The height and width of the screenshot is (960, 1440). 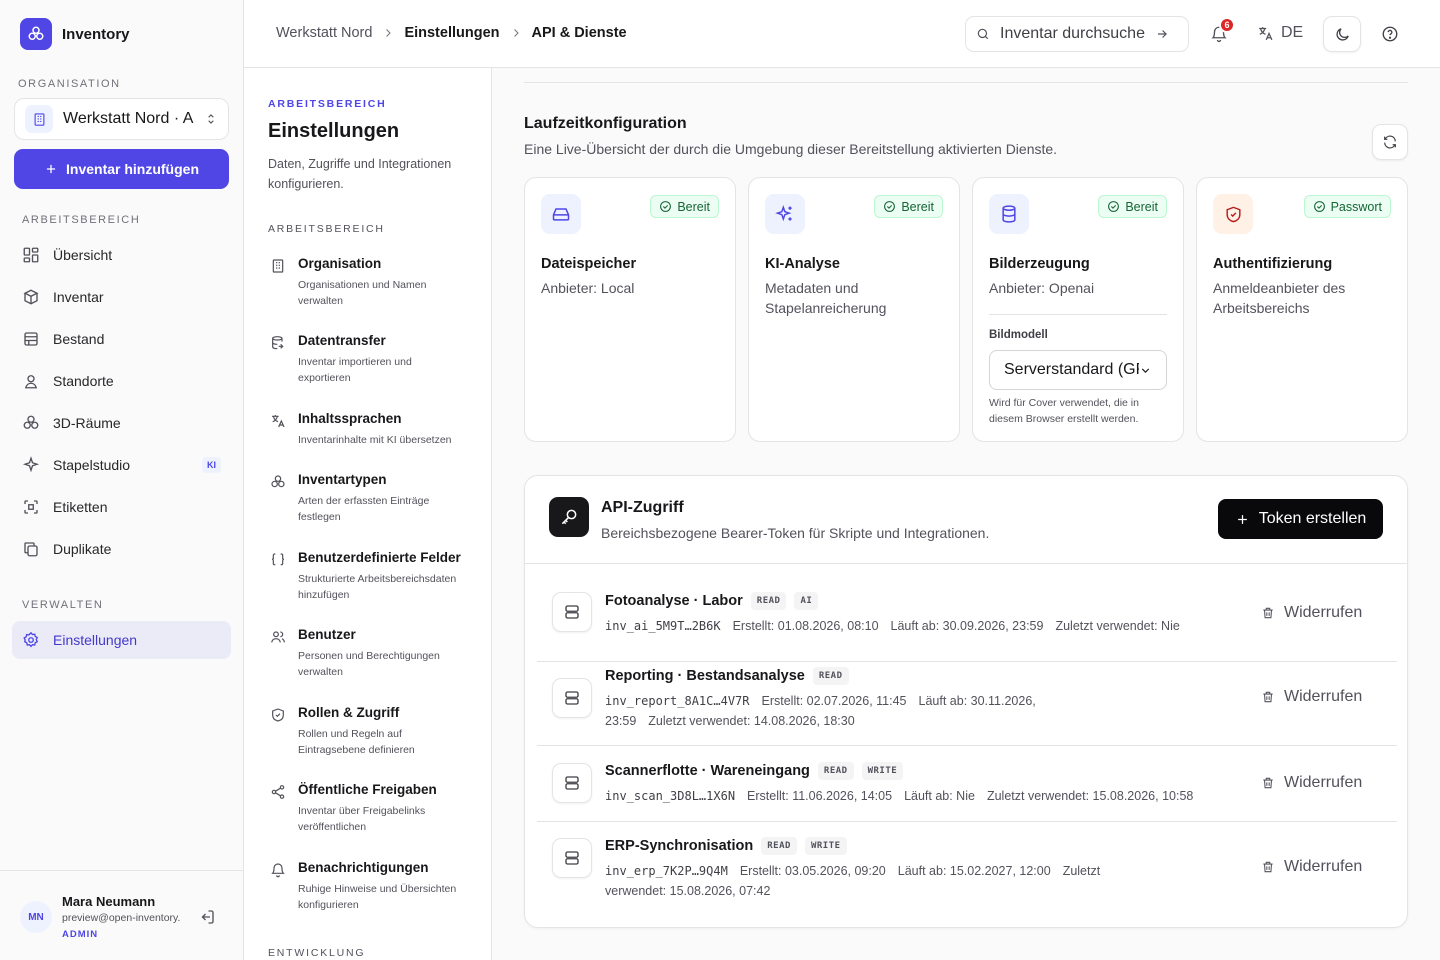 What do you see at coordinates (317, 953) in the screenshot?
I see `subnav-section-development: ENTWICKLUNG` at bounding box center [317, 953].